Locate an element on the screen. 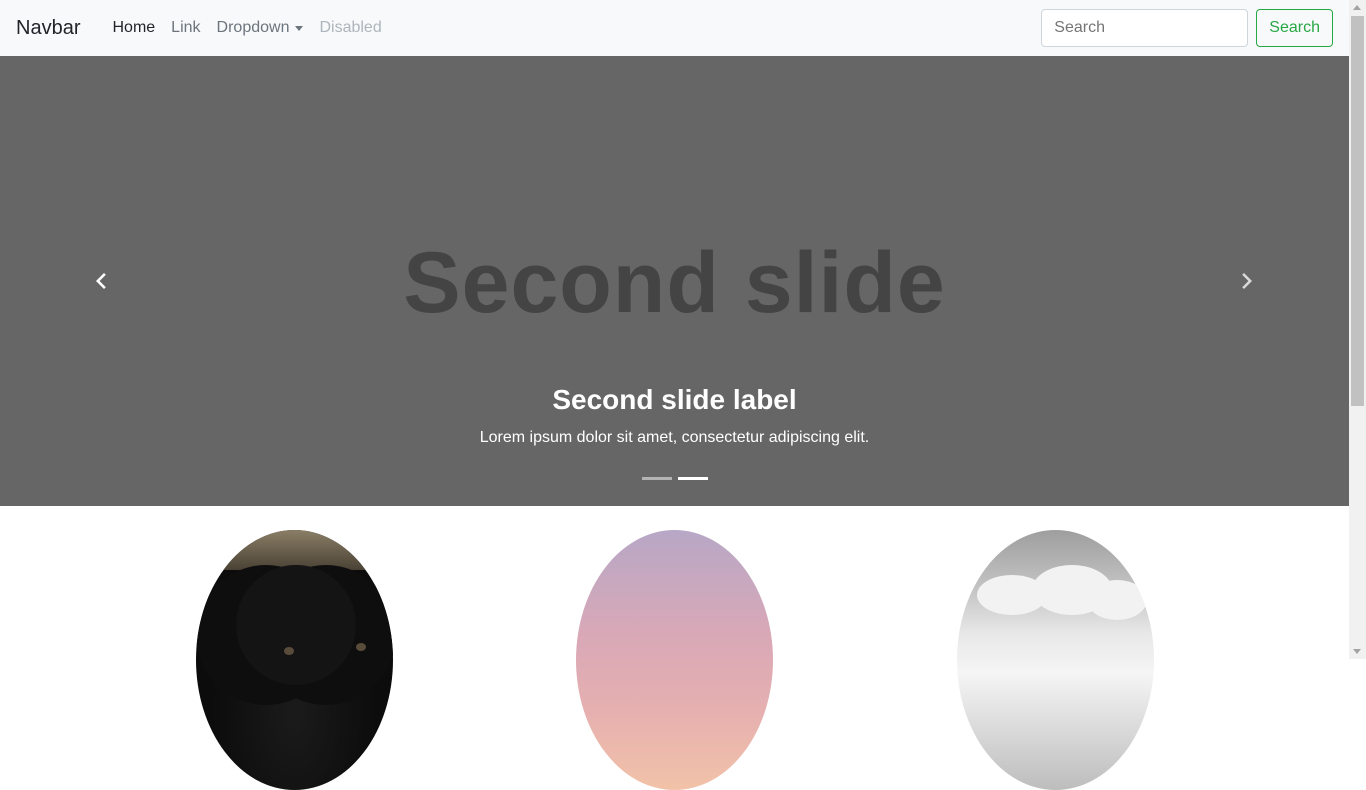  dog-image is located at coordinates (294, 660).